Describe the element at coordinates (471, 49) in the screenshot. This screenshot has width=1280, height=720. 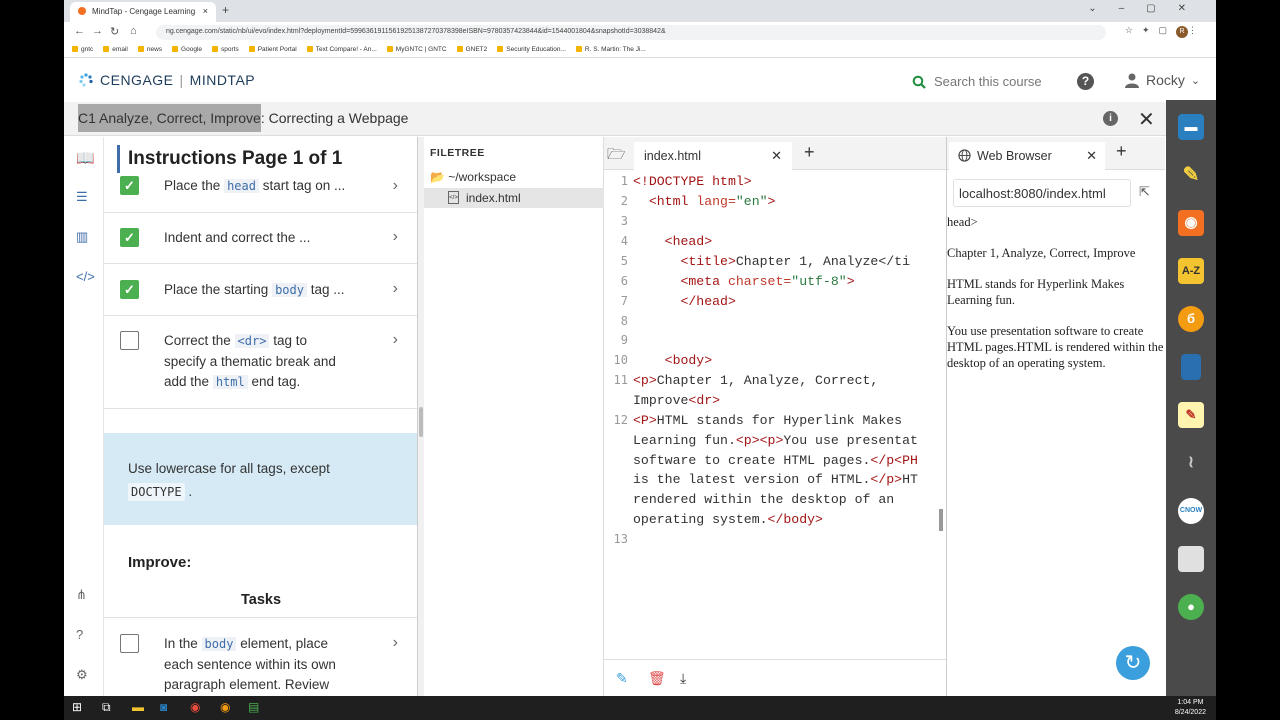
I see `bookmark-item: GNET2` at that location.